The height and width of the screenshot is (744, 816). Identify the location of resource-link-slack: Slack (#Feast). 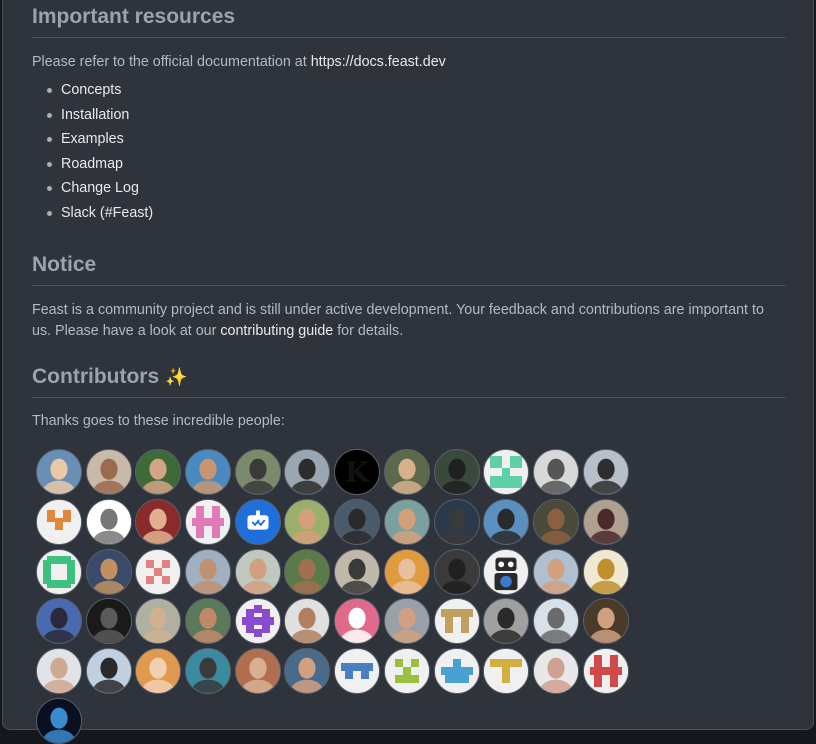
(99, 213).